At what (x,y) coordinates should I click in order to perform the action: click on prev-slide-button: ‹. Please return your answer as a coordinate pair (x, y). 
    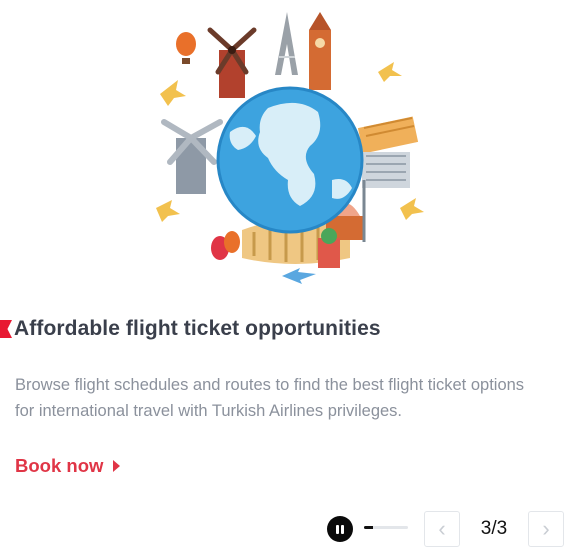
    Looking at the image, I should click on (442, 529).